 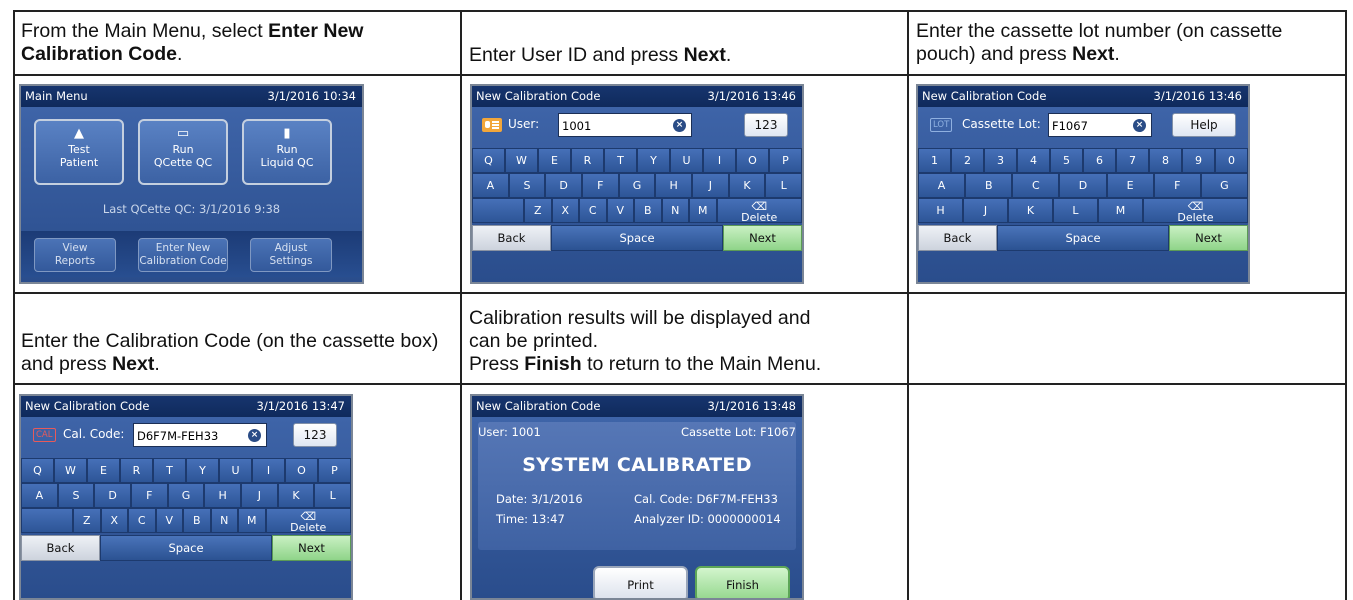 What do you see at coordinates (291, 255) in the screenshot?
I see `adjust-settings-button: Adjust Settings` at bounding box center [291, 255].